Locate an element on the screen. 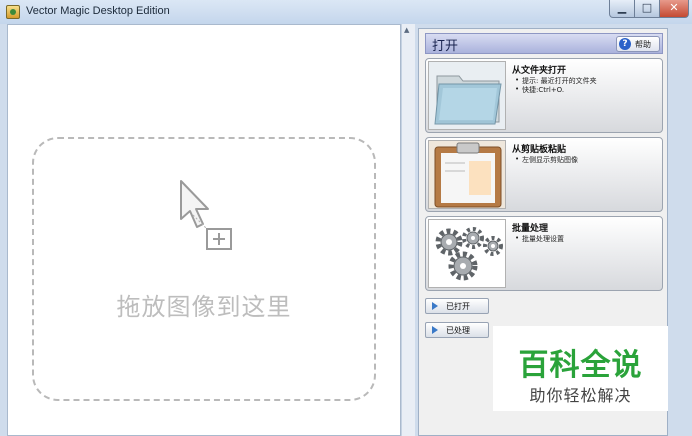 The image size is (692, 436). card-title: 批量处理 is located at coordinates (530, 229).